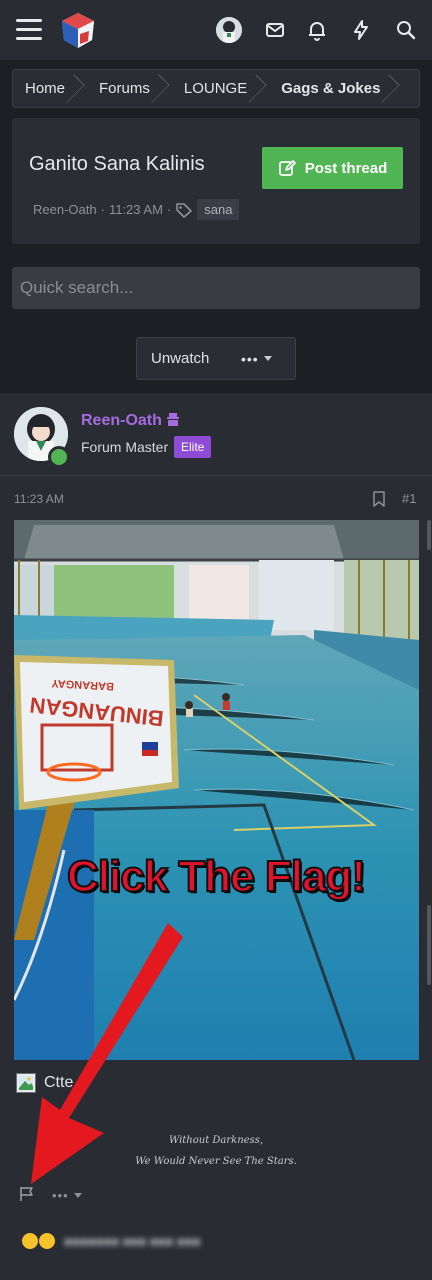 The image size is (432, 1280). Describe the element at coordinates (47, 1241) in the screenshot. I see `laughing-emoji-icon` at that location.